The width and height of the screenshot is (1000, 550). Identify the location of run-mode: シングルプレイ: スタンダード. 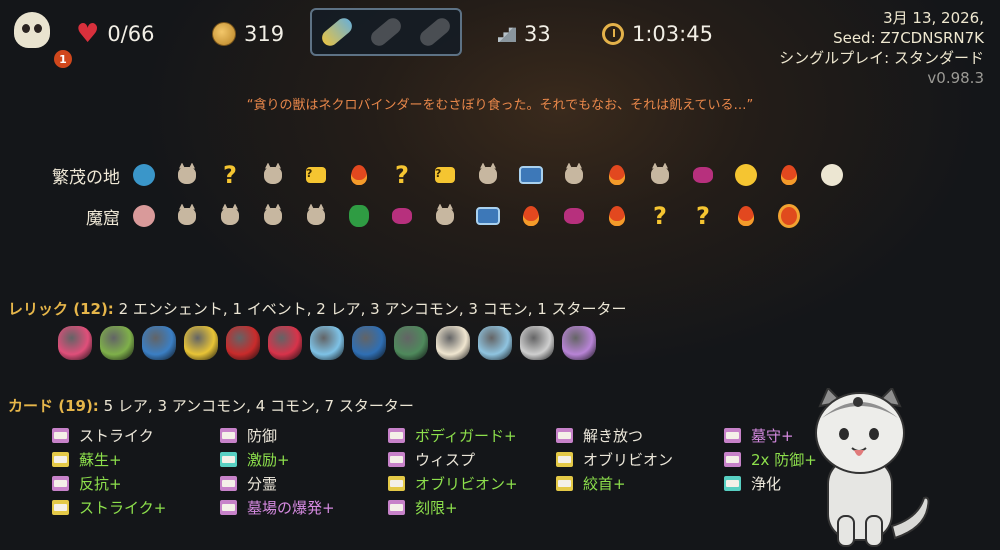
(881, 58).